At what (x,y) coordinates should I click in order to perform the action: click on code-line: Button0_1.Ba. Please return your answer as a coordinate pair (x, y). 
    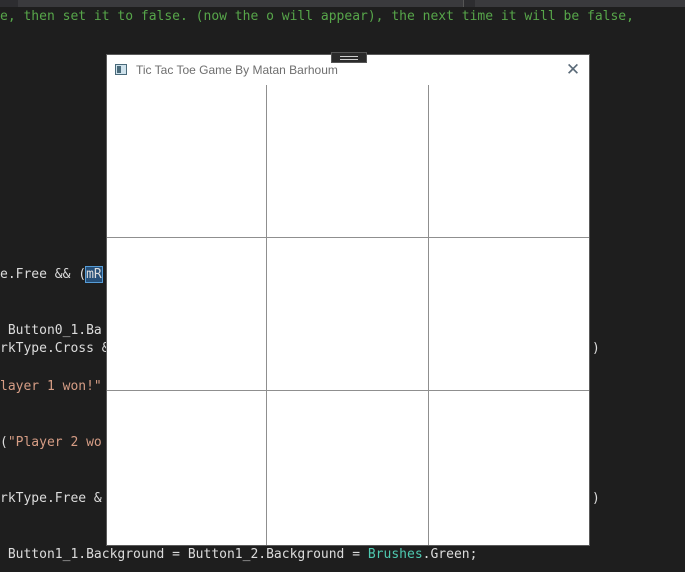
    Looking at the image, I should click on (51, 330).